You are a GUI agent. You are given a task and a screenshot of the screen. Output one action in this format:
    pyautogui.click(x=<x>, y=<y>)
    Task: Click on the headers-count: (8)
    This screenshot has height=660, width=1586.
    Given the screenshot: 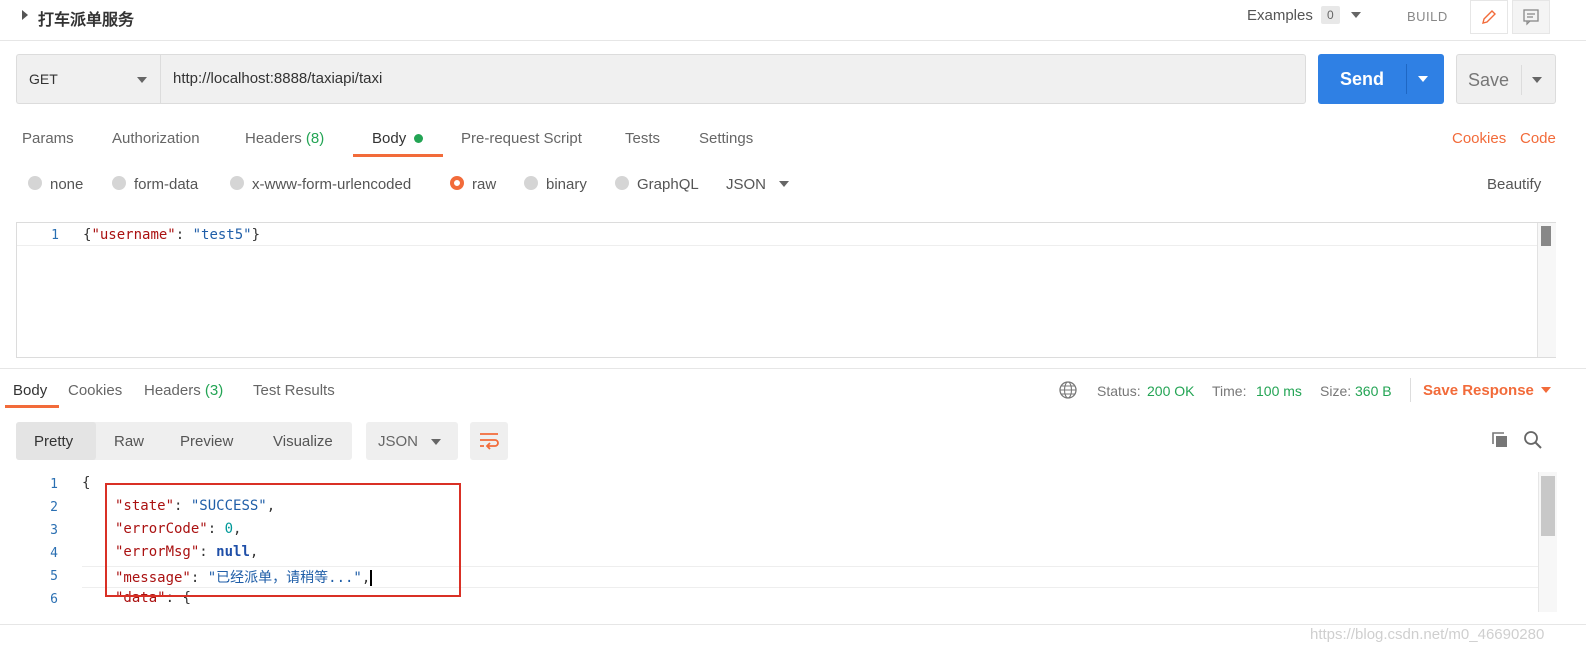 What is the action you would take?
    pyautogui.click(x=315, y=138)
    